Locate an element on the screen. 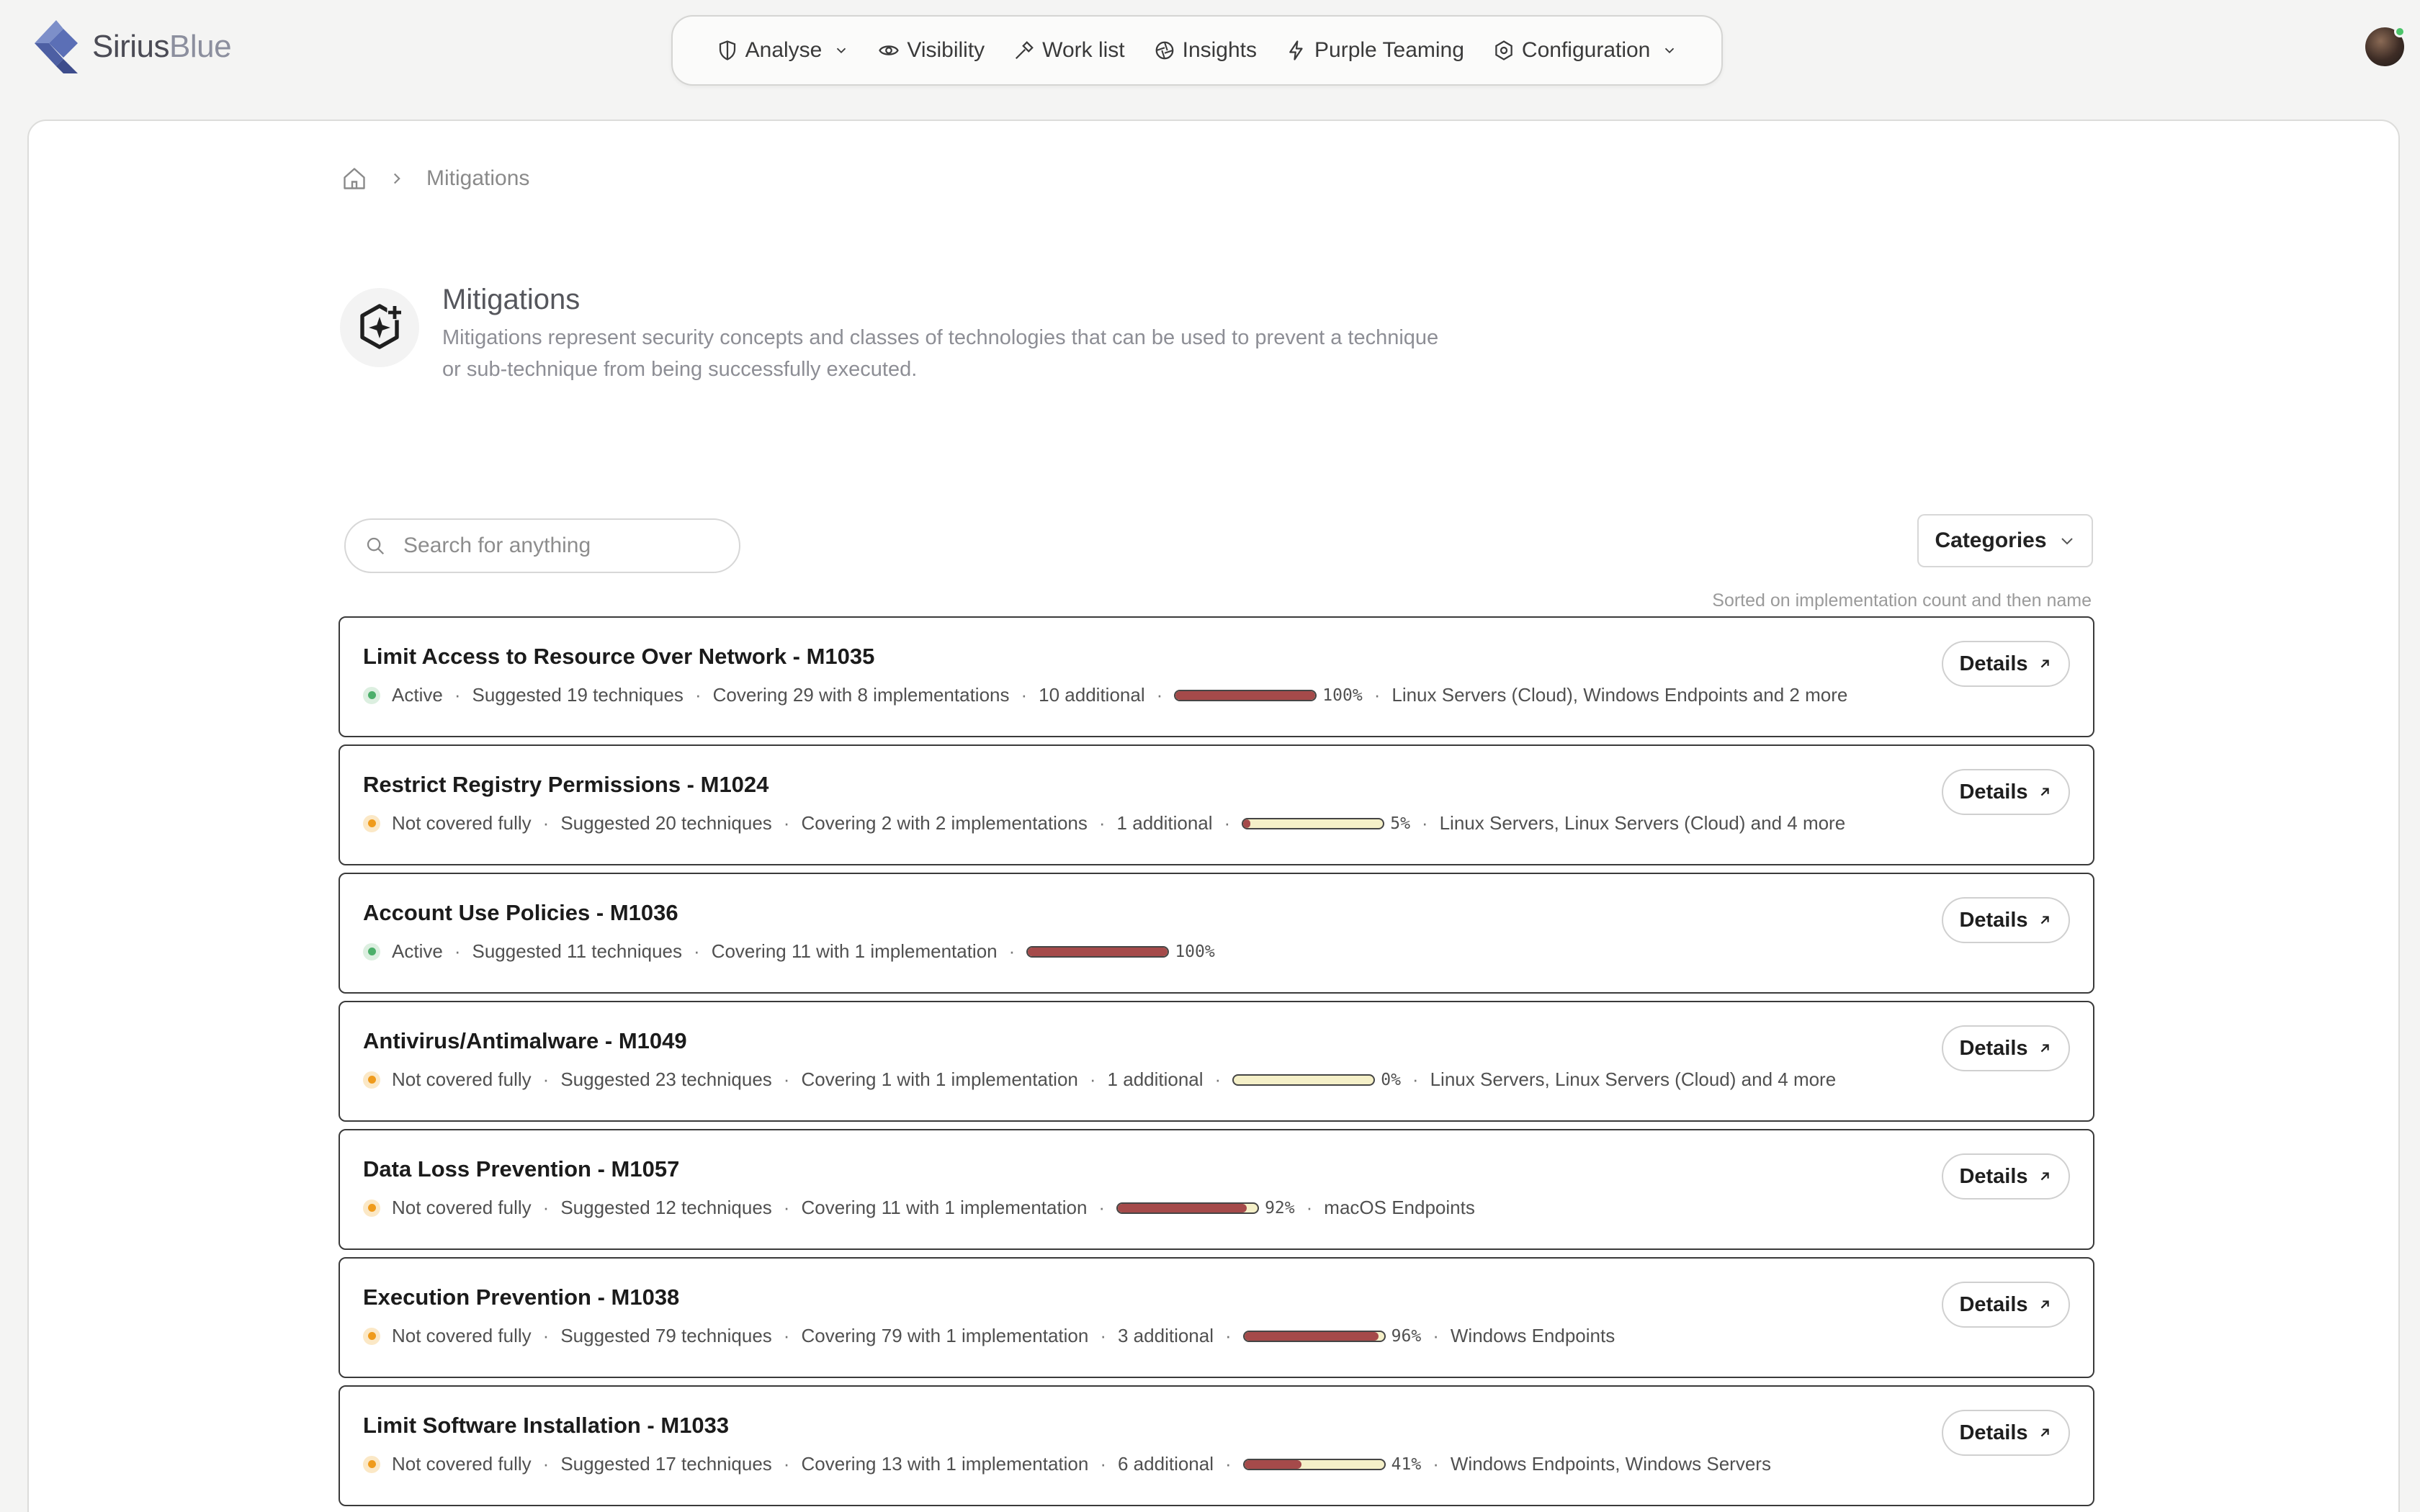 The height and width of the screenshot is (1512, 2420). nav-analyse: Analyse is located at coordinates (783, 50).